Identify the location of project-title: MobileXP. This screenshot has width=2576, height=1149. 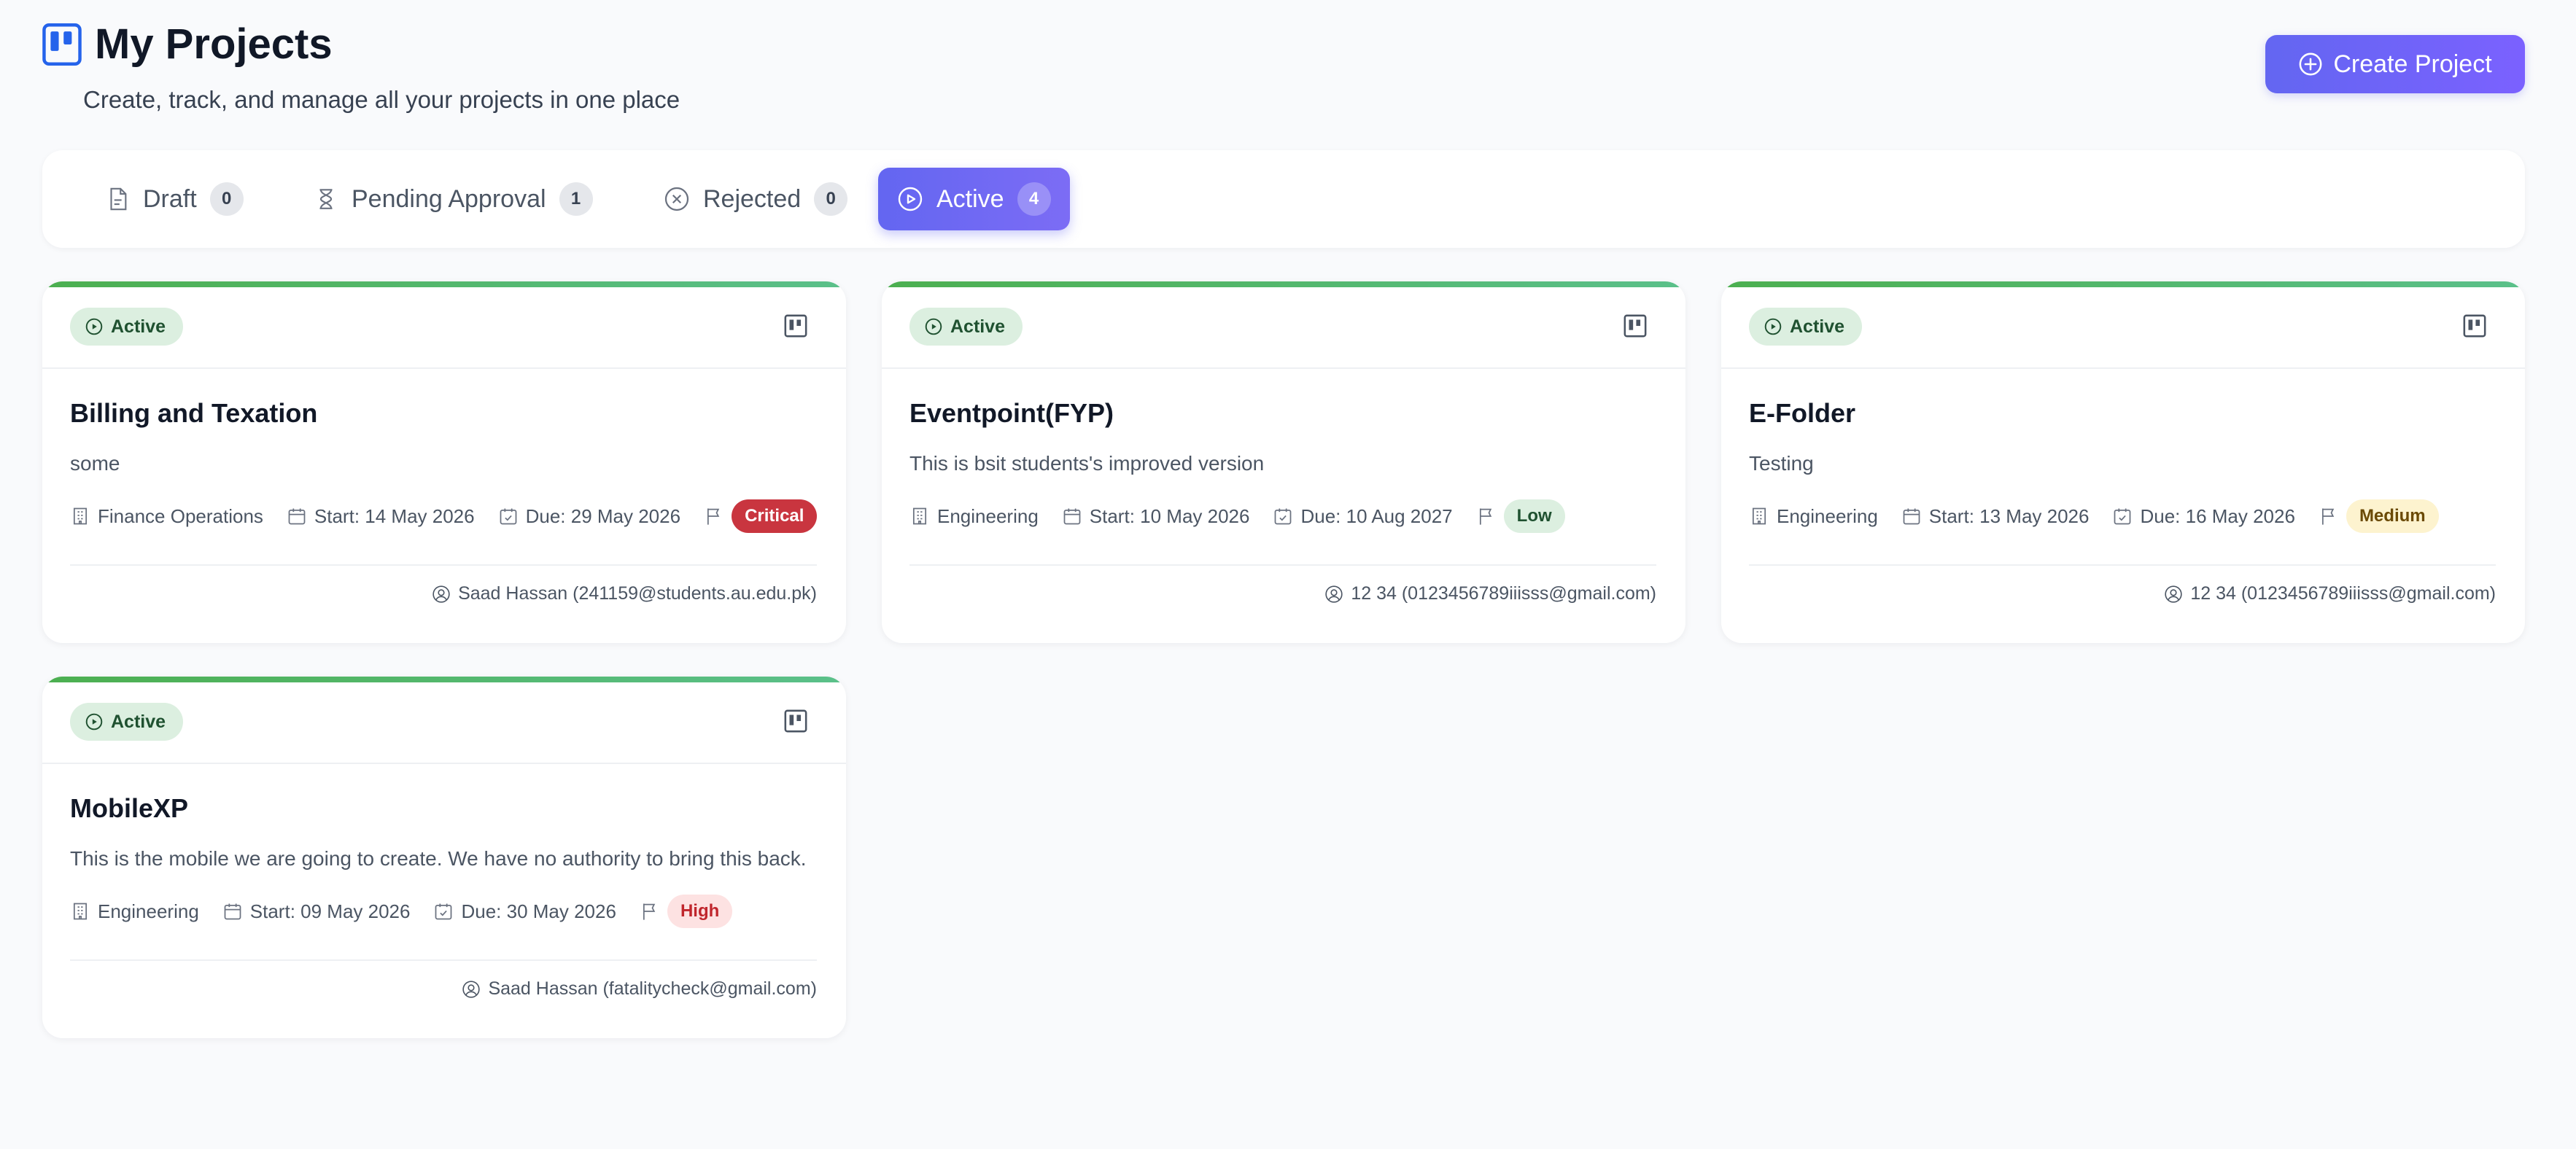
(129, 808).